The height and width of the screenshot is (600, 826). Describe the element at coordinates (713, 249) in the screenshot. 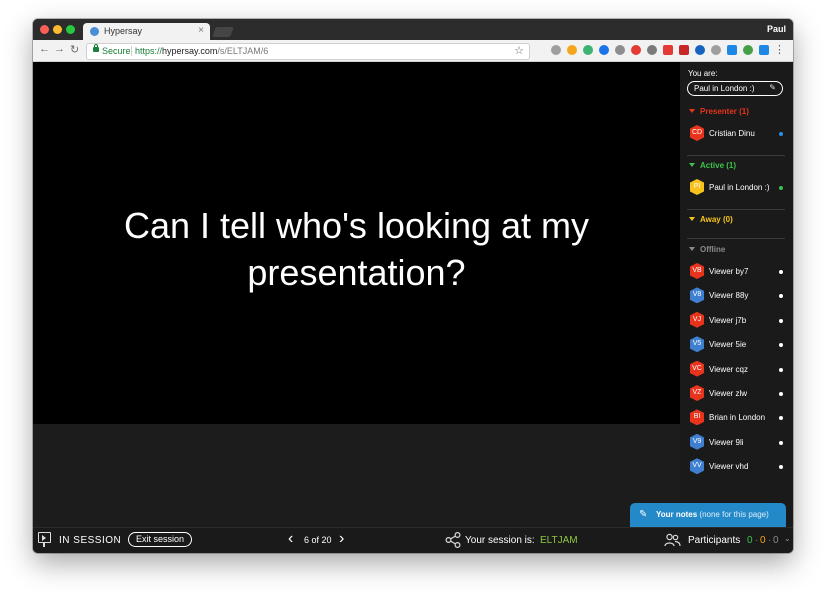

I see `offline-heading: Offline` at that location.